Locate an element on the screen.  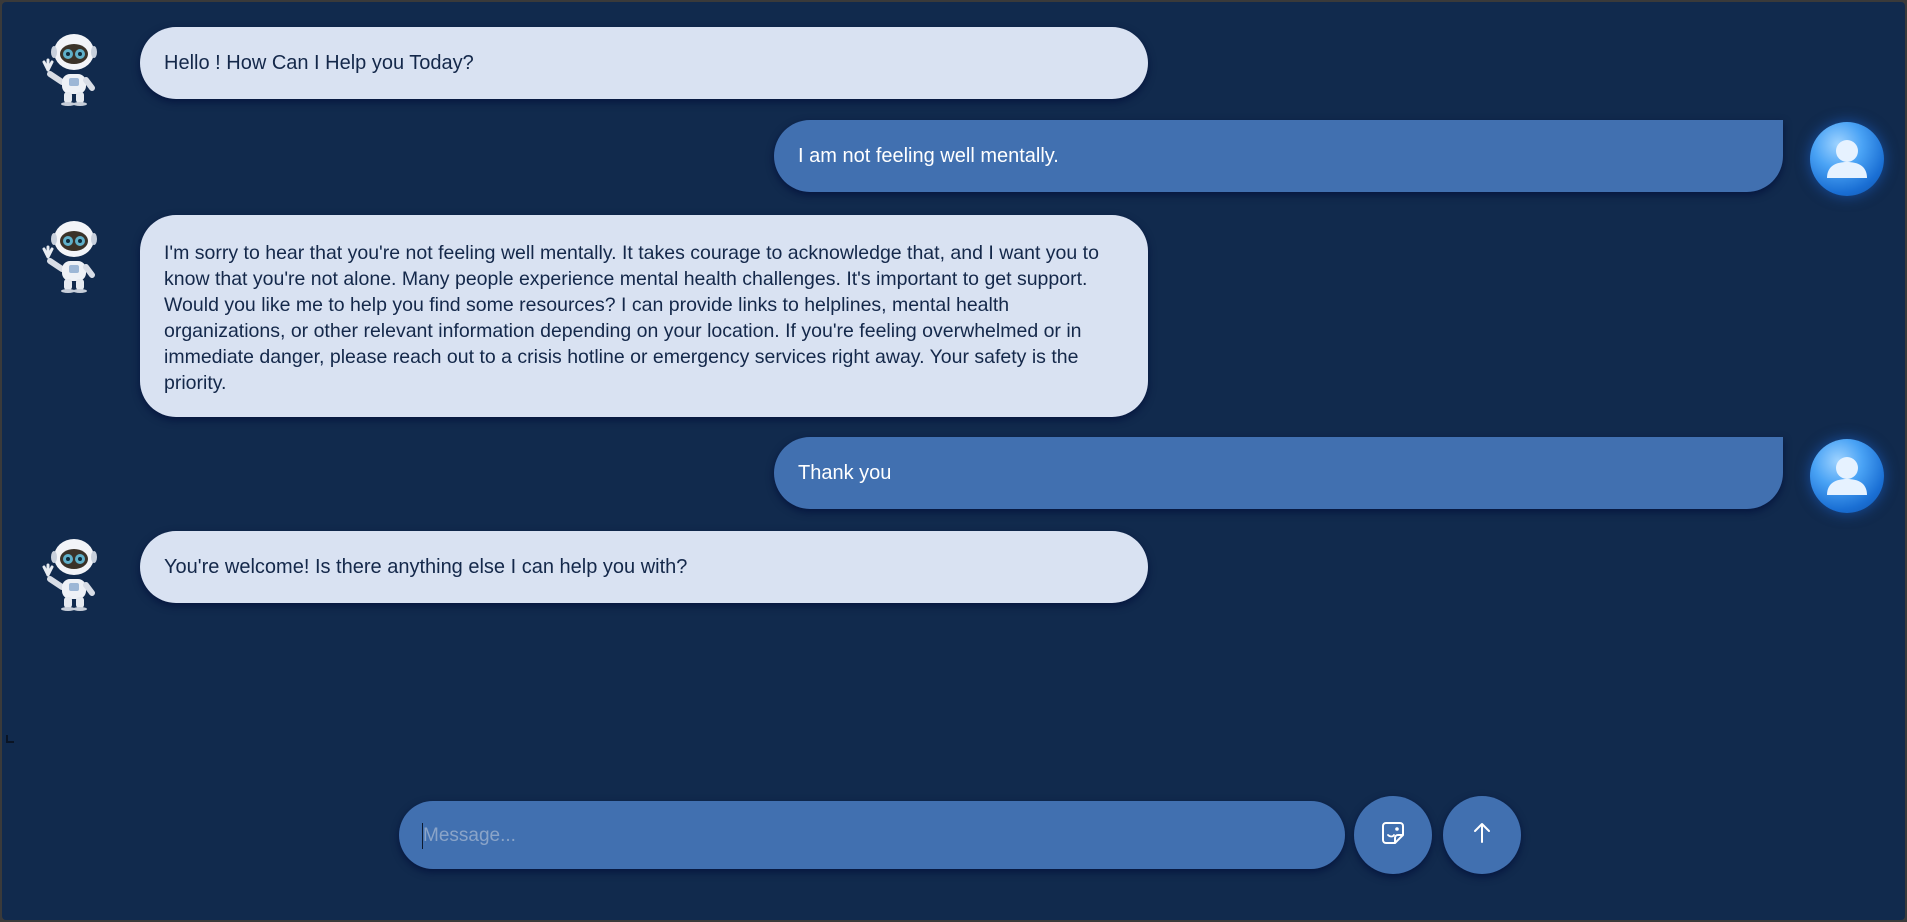
message-bubble: Hello ! How Can I Help you Today? is located at coordinates (644, 63).